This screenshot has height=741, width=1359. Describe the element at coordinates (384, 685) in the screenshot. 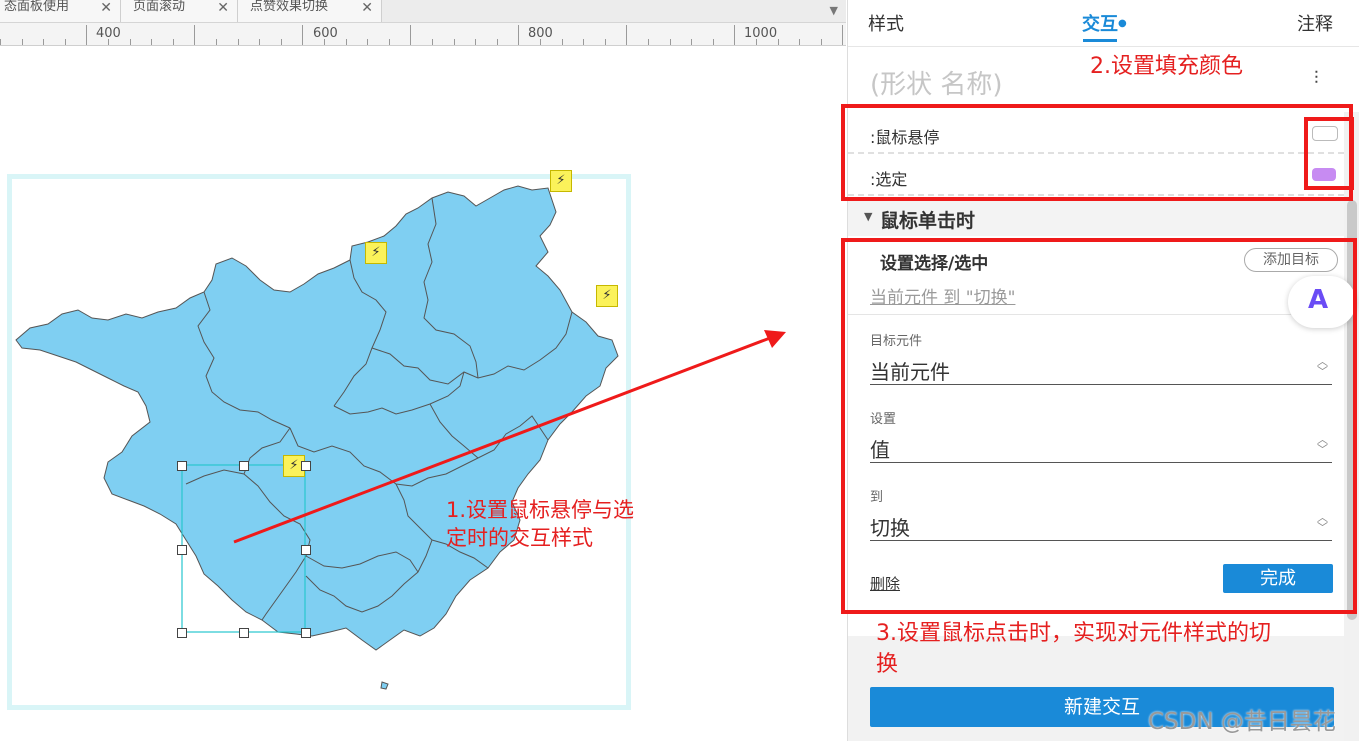

I see `island-shape` at that location.